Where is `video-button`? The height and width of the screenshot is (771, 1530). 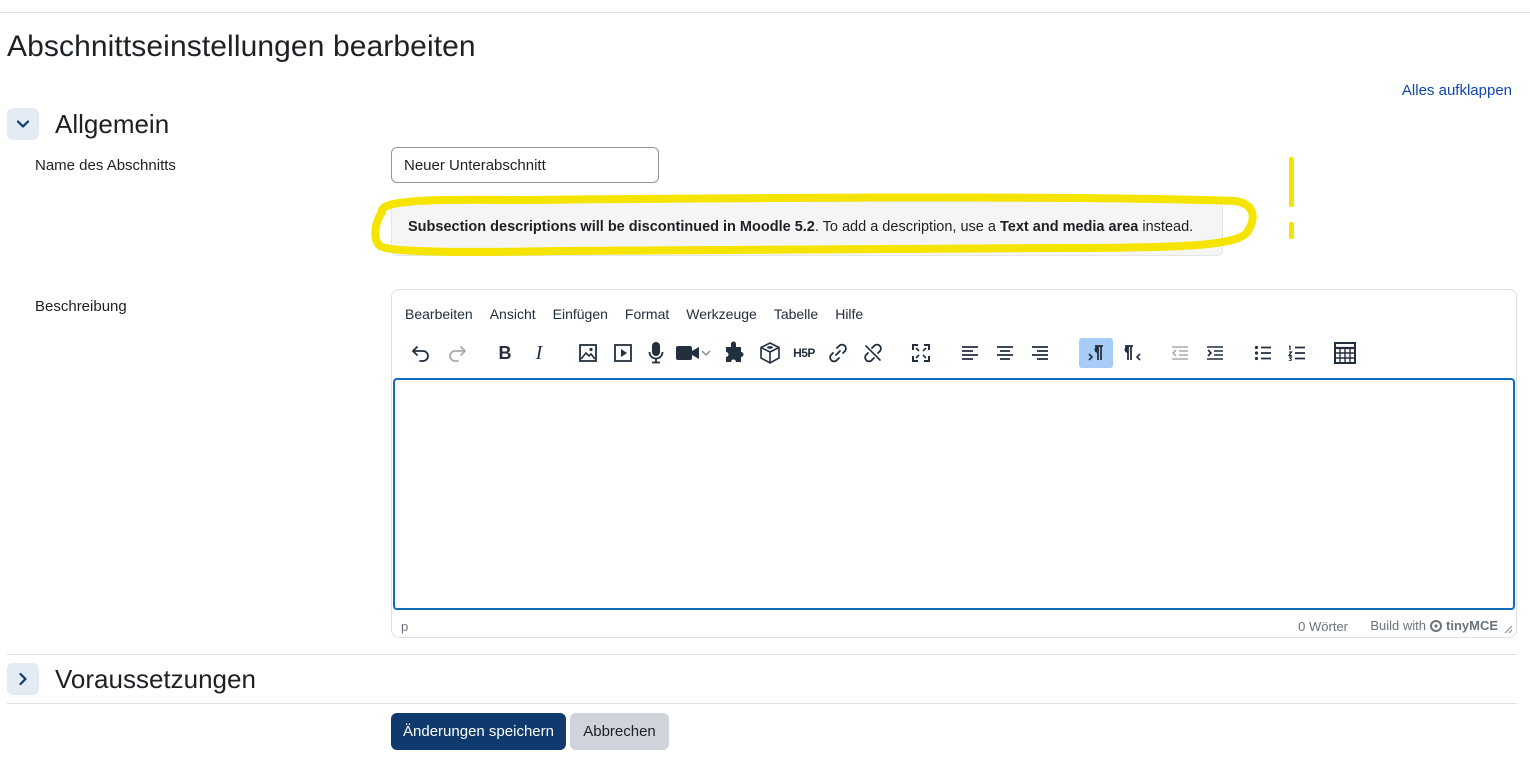 video-button is located at coordinates (694, 353).